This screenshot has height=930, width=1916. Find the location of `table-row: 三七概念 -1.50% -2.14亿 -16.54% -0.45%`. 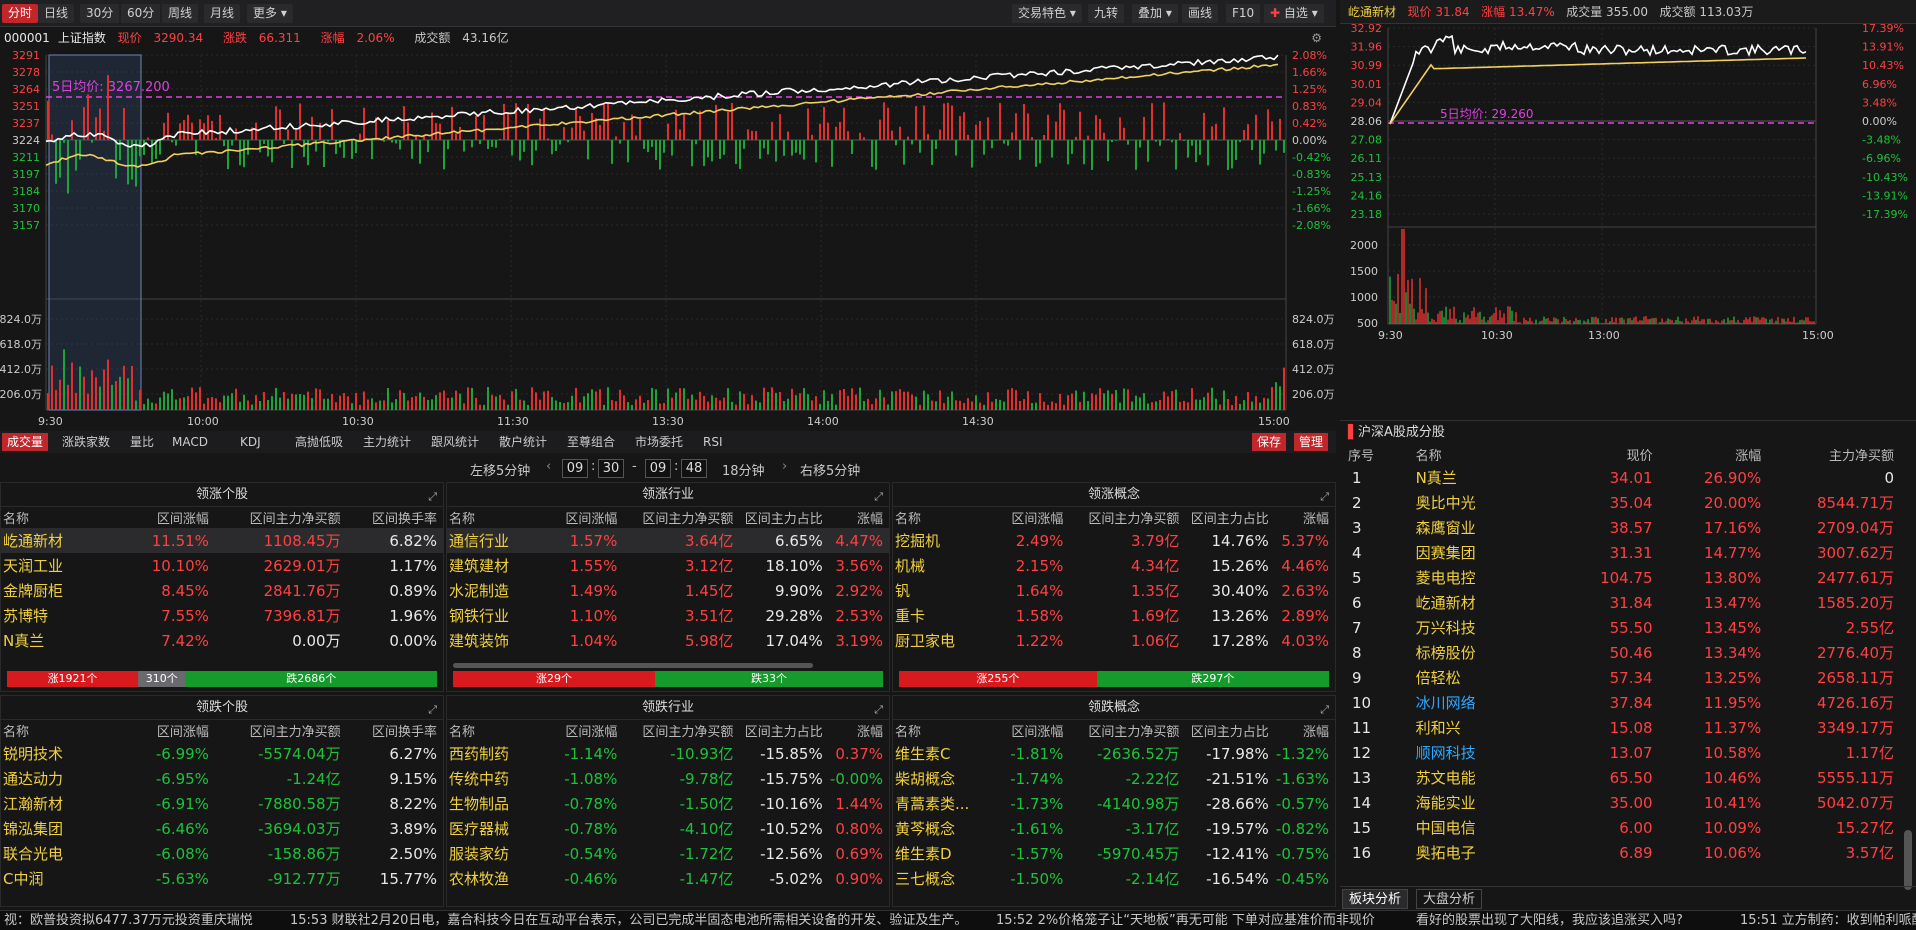

table-row: 三七概念 -1.50% -2.14亿 -16.54% -0.45% is located at coordinates (1114, 878).